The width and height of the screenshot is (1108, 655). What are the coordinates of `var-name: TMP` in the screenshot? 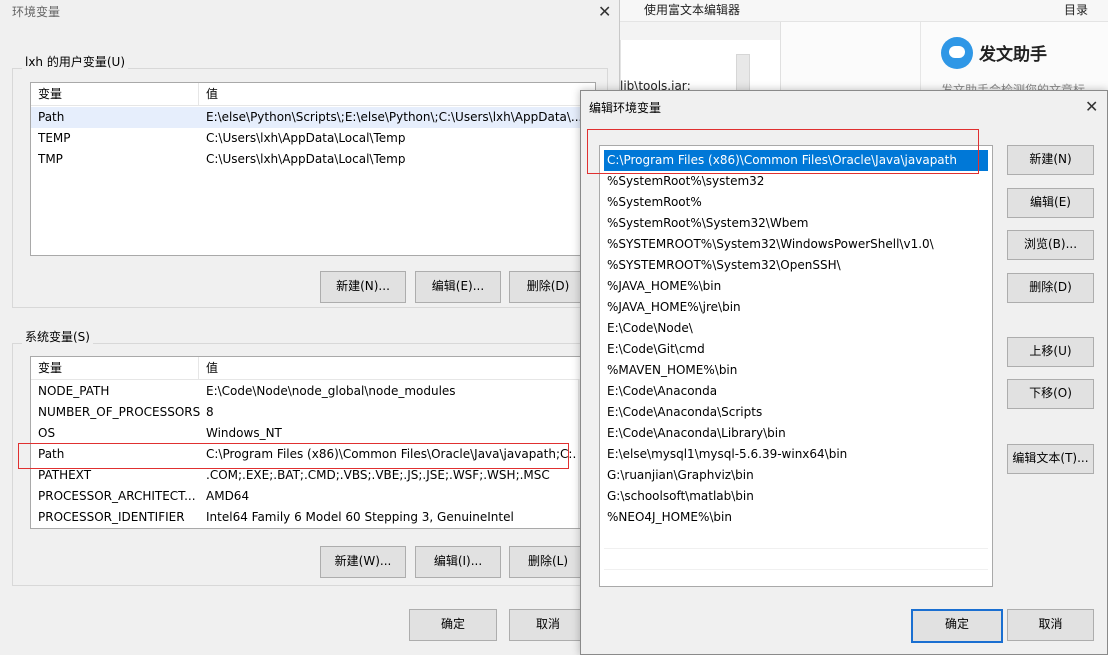 It's located at (50, 159).